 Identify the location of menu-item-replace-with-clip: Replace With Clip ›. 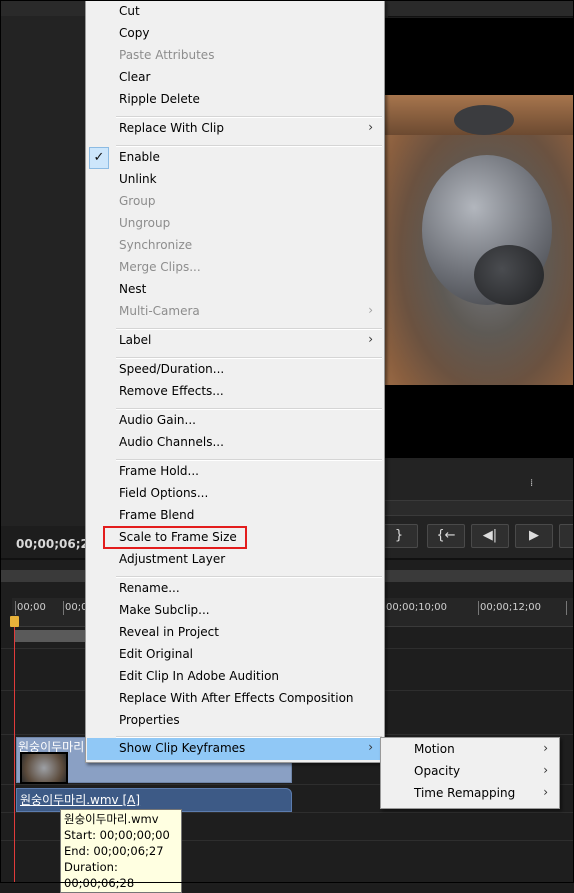
(235, 129).